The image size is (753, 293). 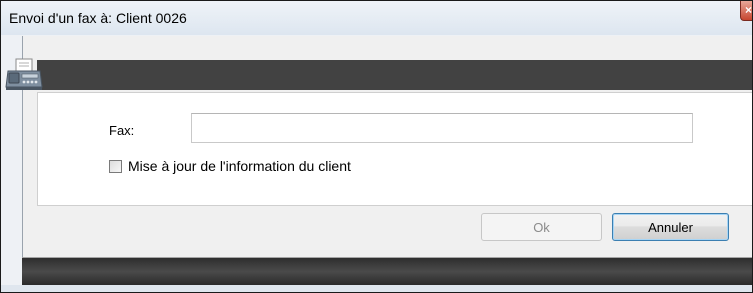 What do you see at coordinates (541, 227) in the screenshot?
I see `ok-button: Ok` at bounding box center [541, 227].